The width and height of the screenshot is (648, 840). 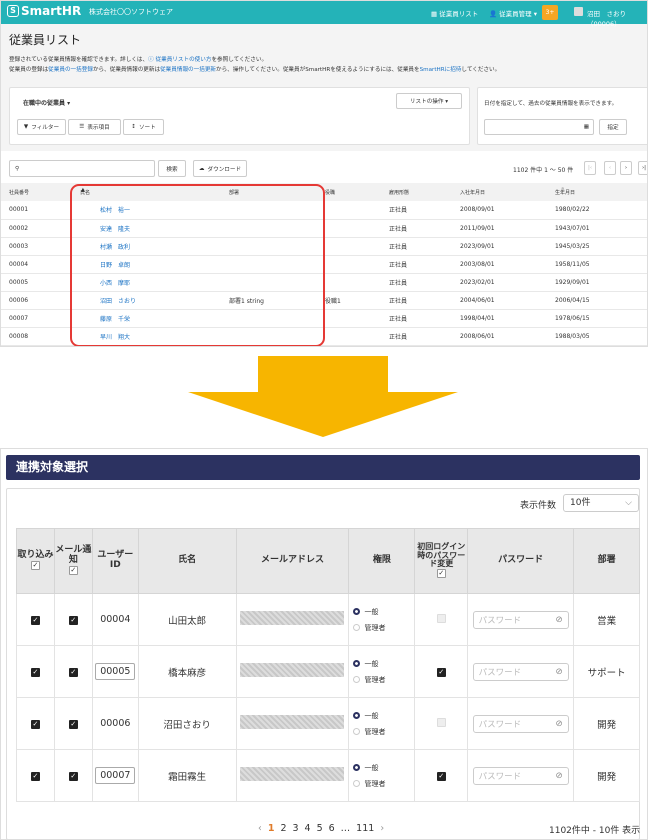 What do you see at coordinates (416, 192) in the screenshot?
I see `header-employment-type: 雇用形態` at bounding box center [416, 192].